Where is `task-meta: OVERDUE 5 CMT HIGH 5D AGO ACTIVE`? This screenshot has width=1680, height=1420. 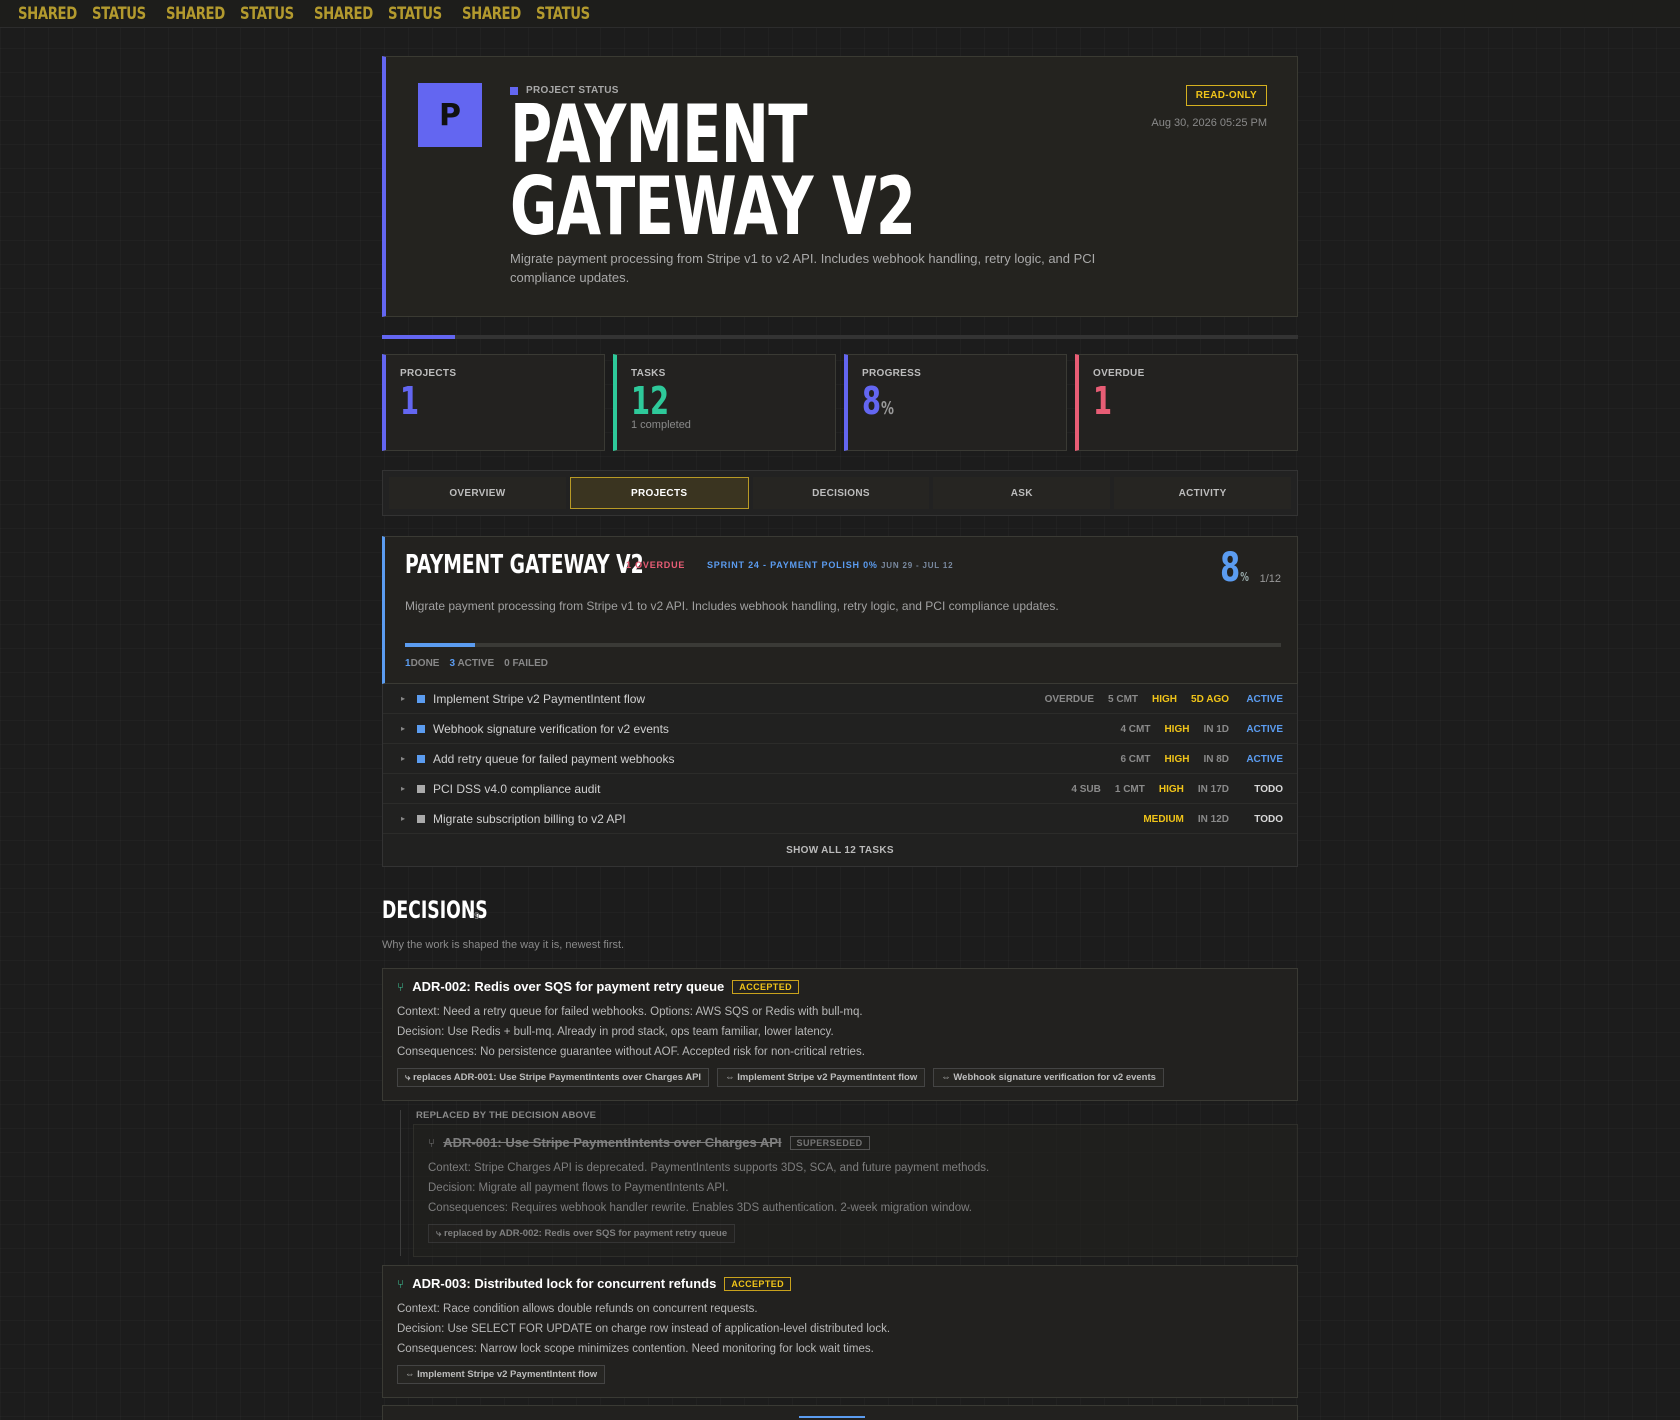
task-meta: OVERDUE 5 CMT HIGH 5D AGO ACTIVE is located at coordinates (1164, 699).